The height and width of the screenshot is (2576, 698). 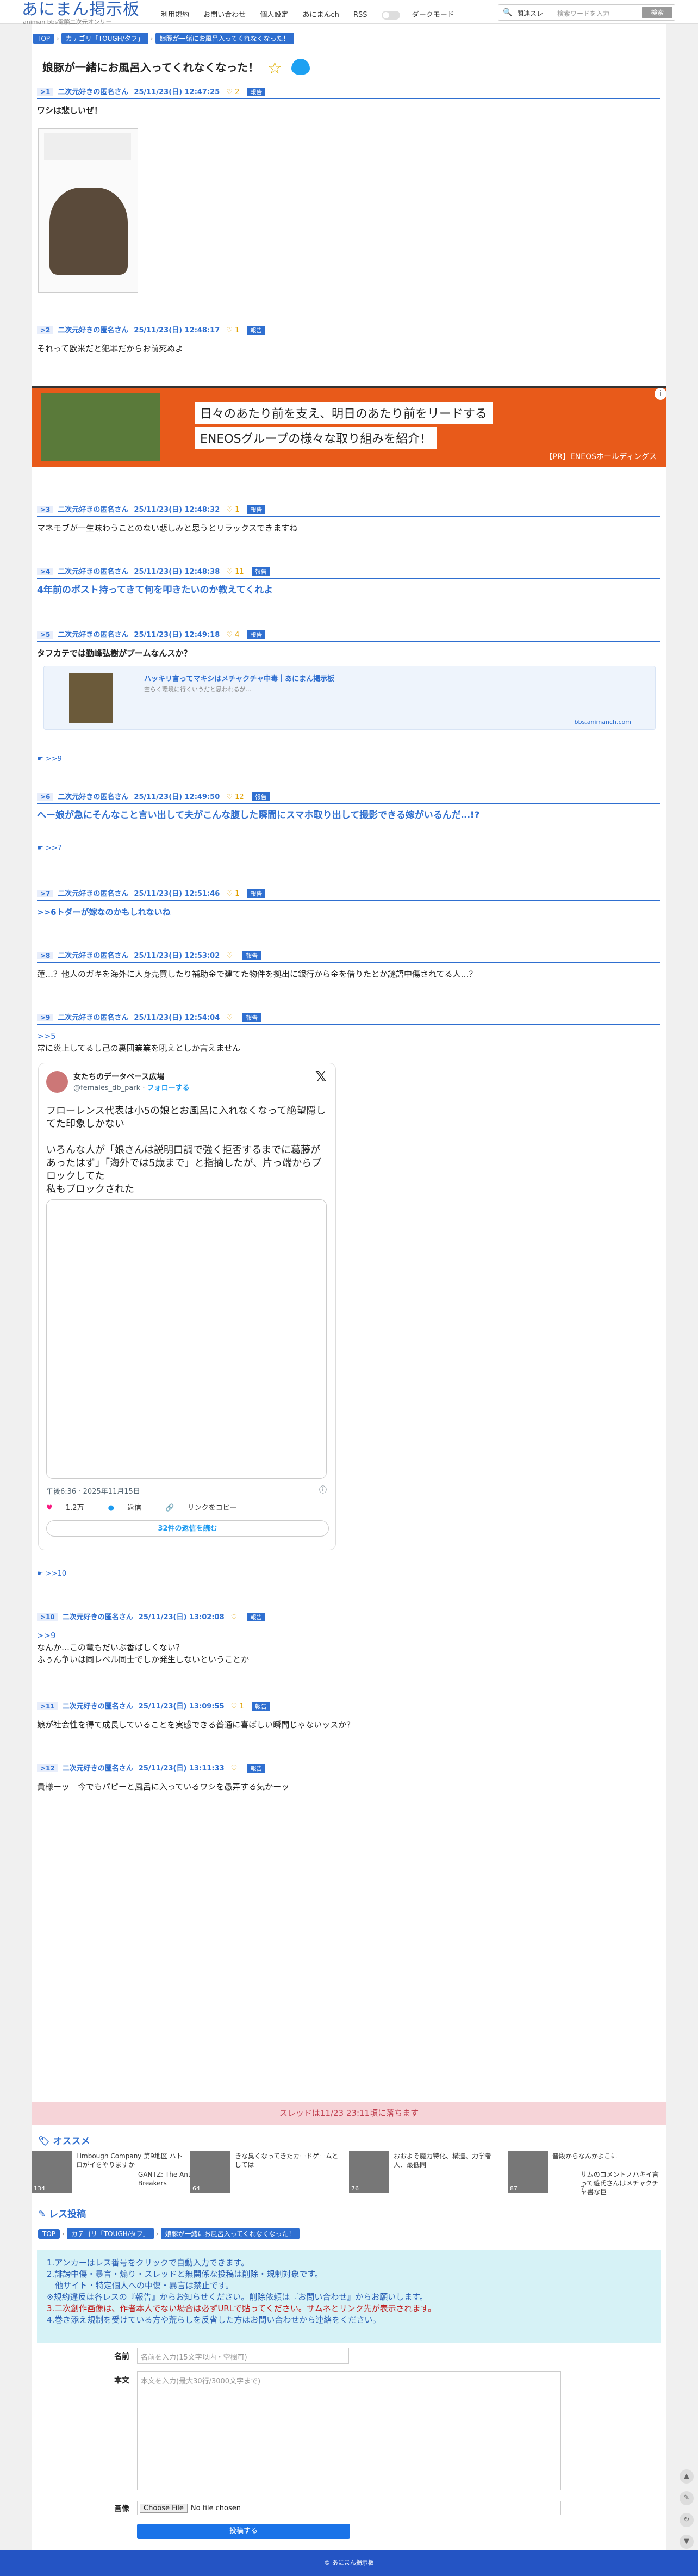 What do you see at coordinates (57, 1082) in the screenshot?
I see `tweet-avatar` at bounding box center [57, 1082].